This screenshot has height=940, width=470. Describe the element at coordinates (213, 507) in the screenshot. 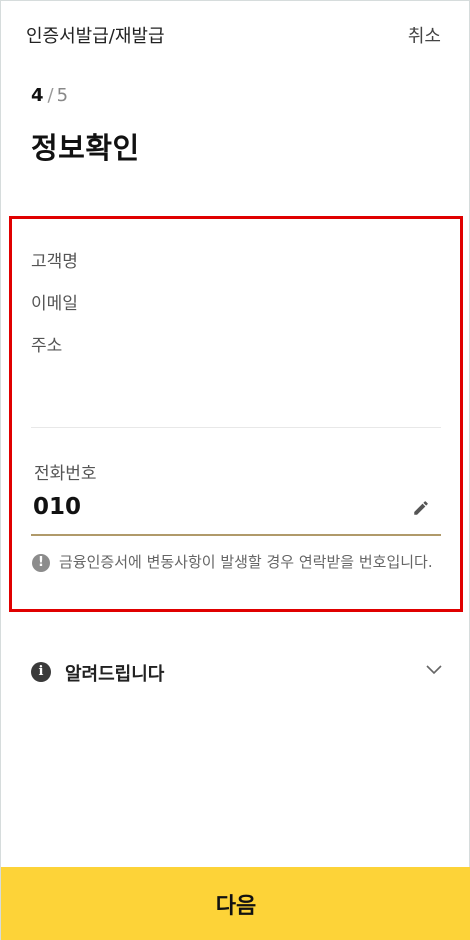

I see `phone-input` at that location.